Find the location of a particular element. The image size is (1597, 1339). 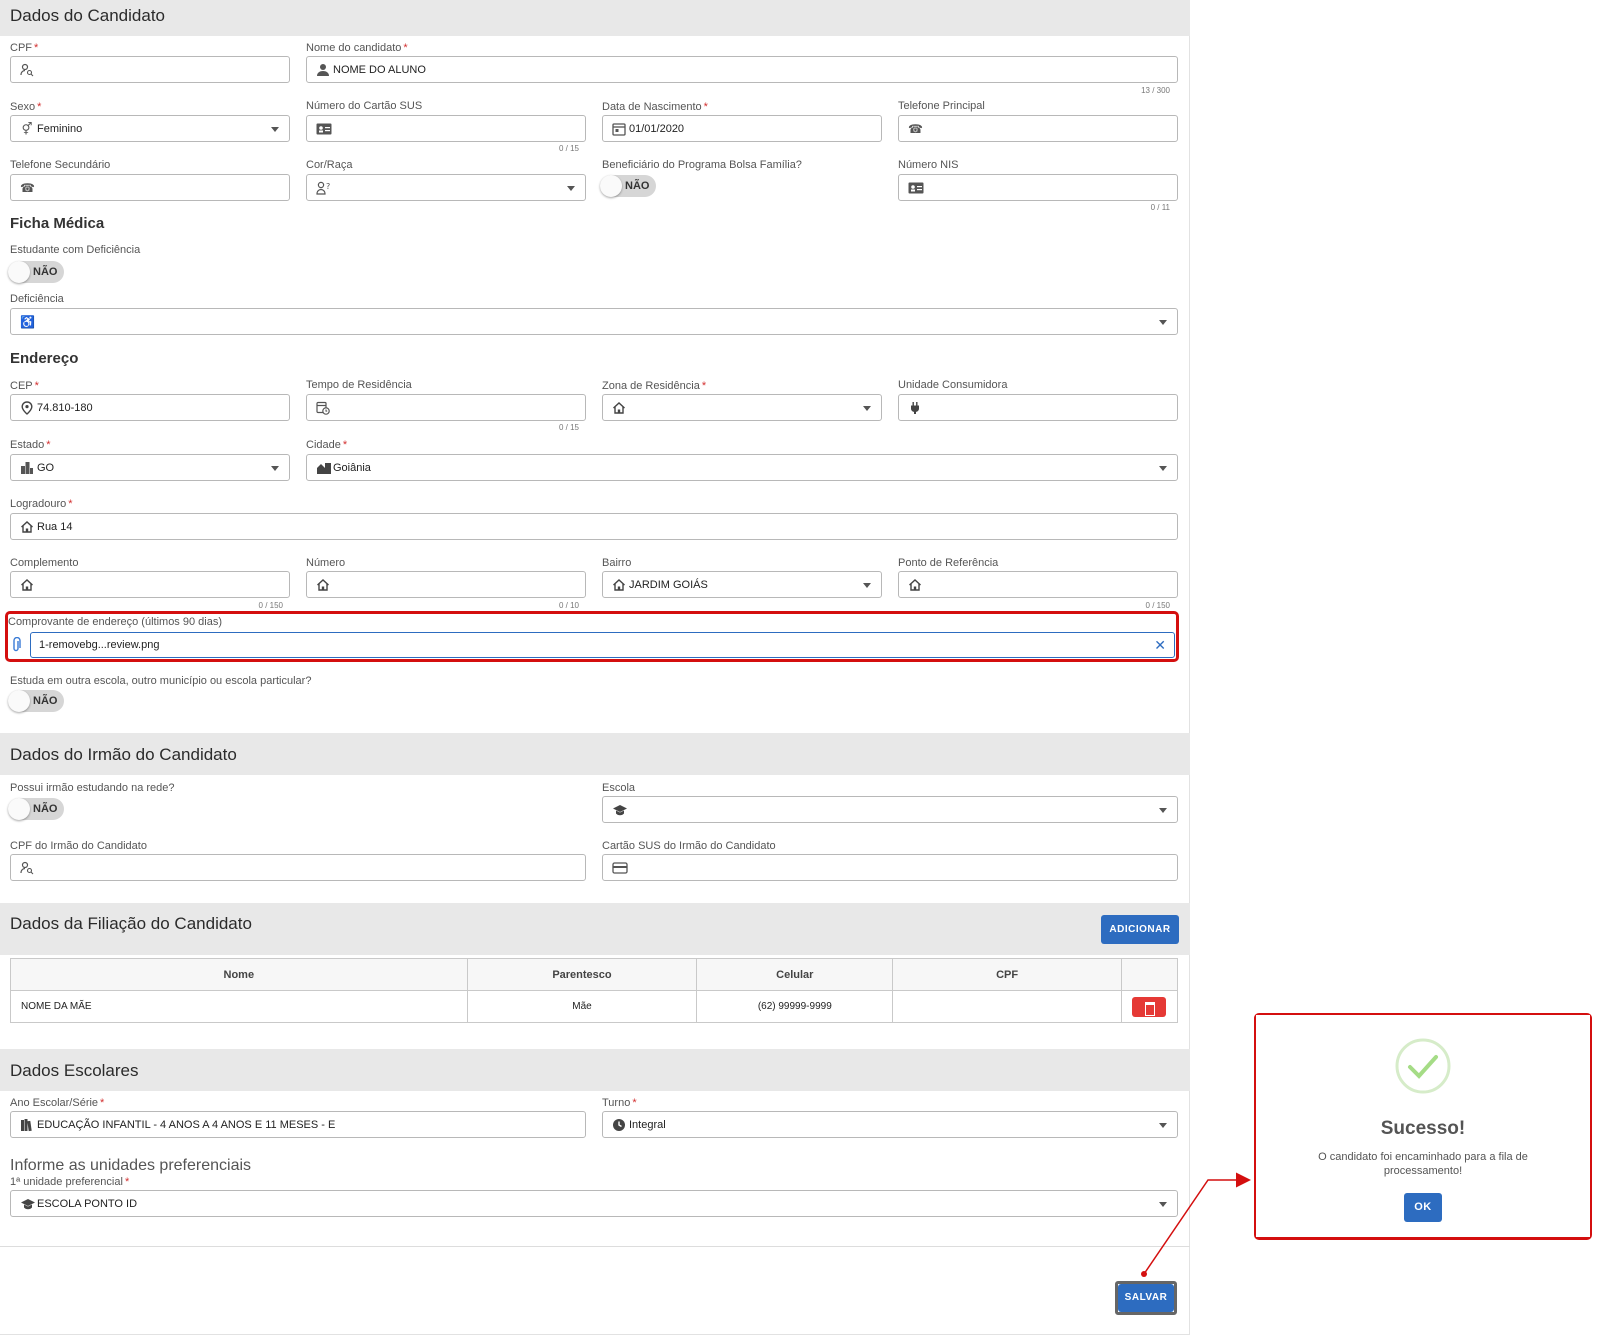

sus-input is located at coordinates (446, 128).